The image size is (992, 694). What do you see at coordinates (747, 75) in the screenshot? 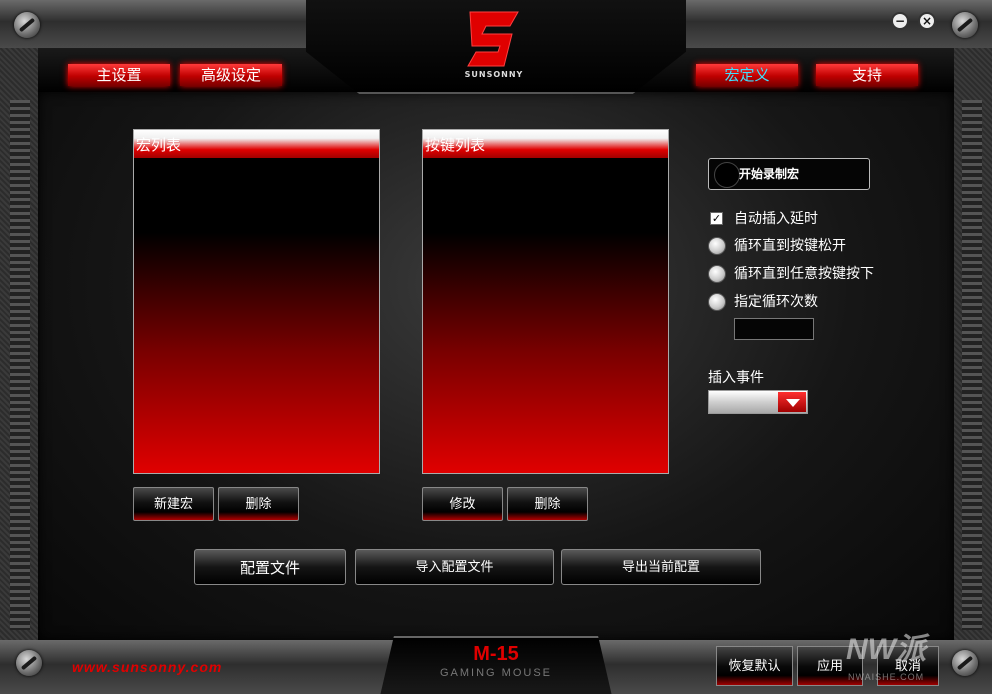
I see `tab-macro: 宏定义` at bounding box center [747, 75].